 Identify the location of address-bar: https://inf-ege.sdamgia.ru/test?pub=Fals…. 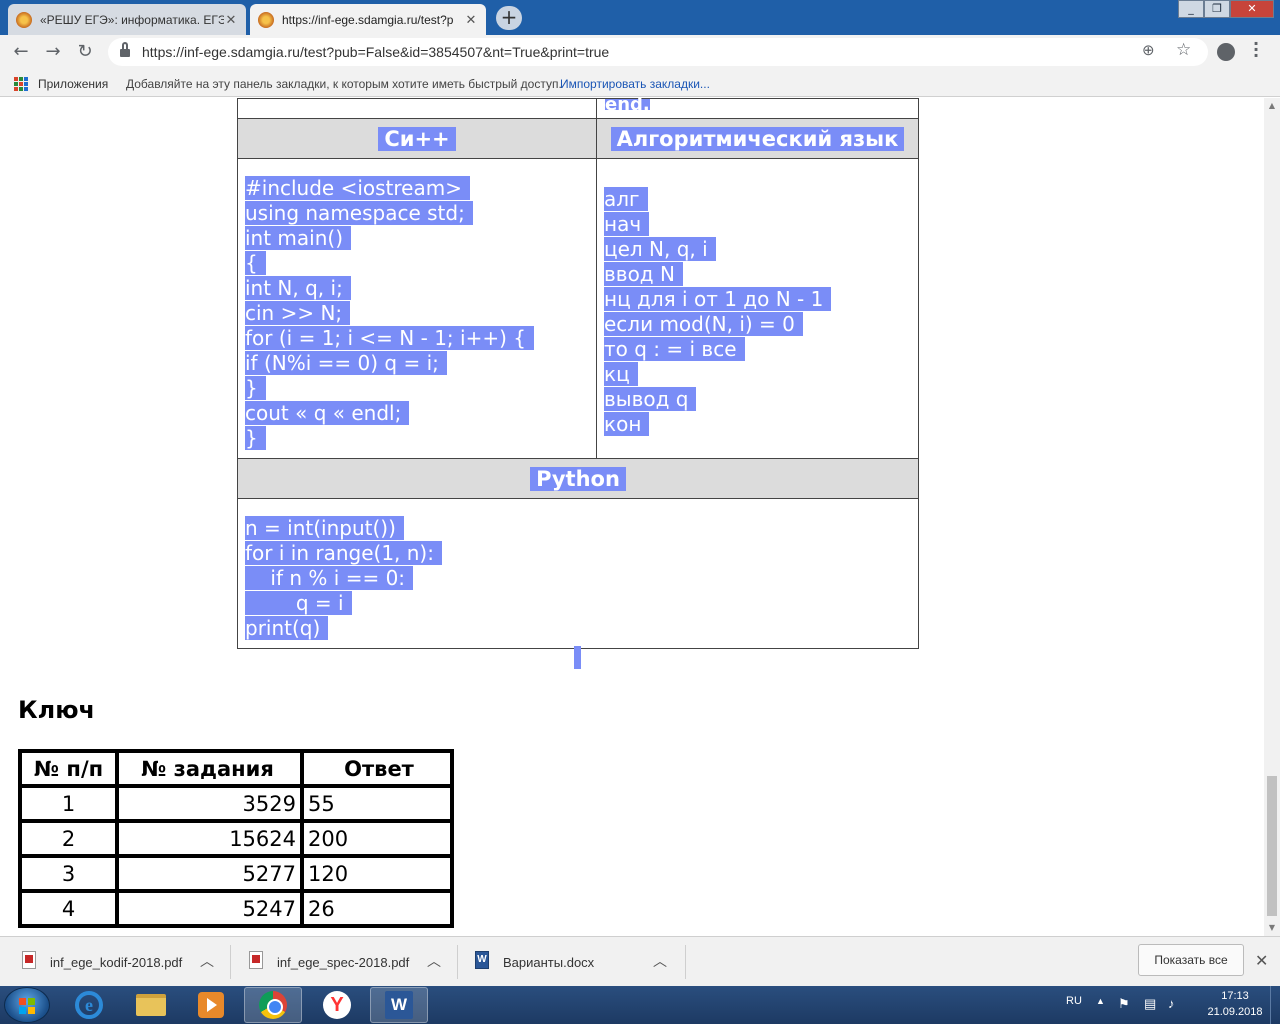
(658, 52).